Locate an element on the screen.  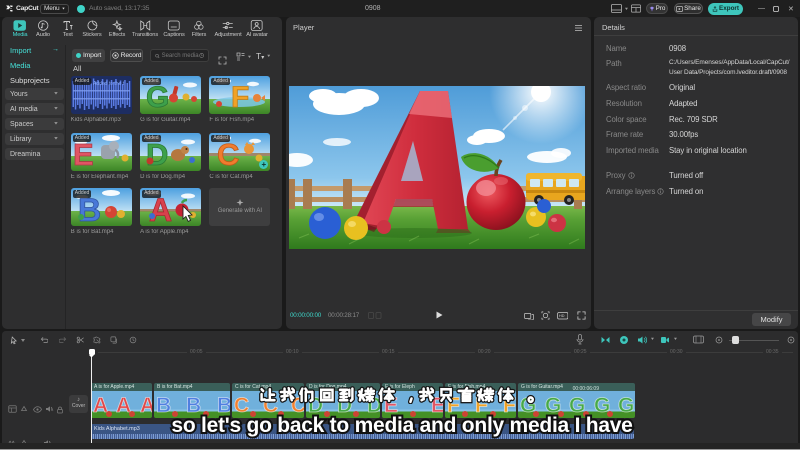
svg-text: G is located at coordinates (157, 97).